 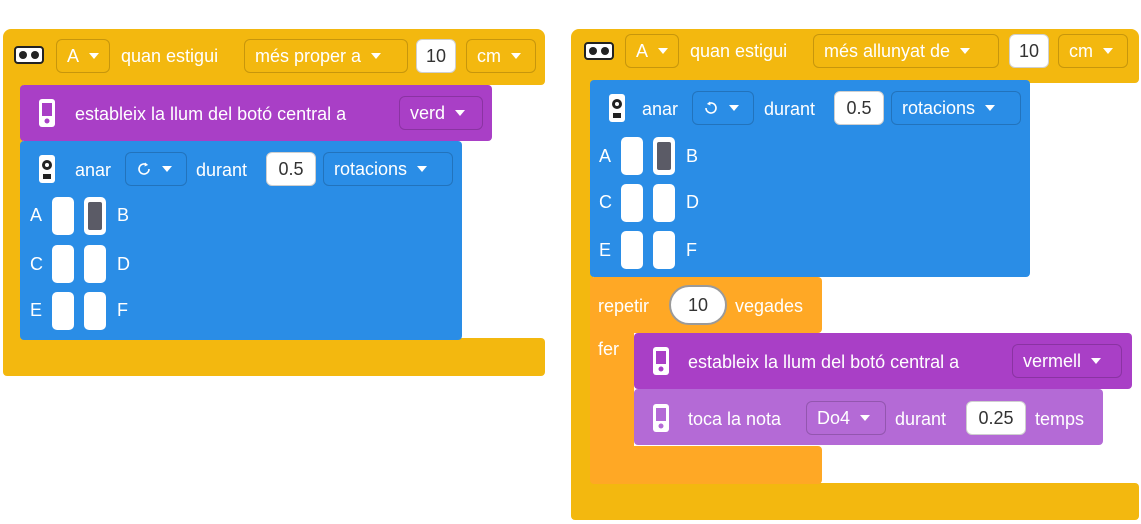 I want to click on counterclockwise-icon, so click(x=711, y=107).